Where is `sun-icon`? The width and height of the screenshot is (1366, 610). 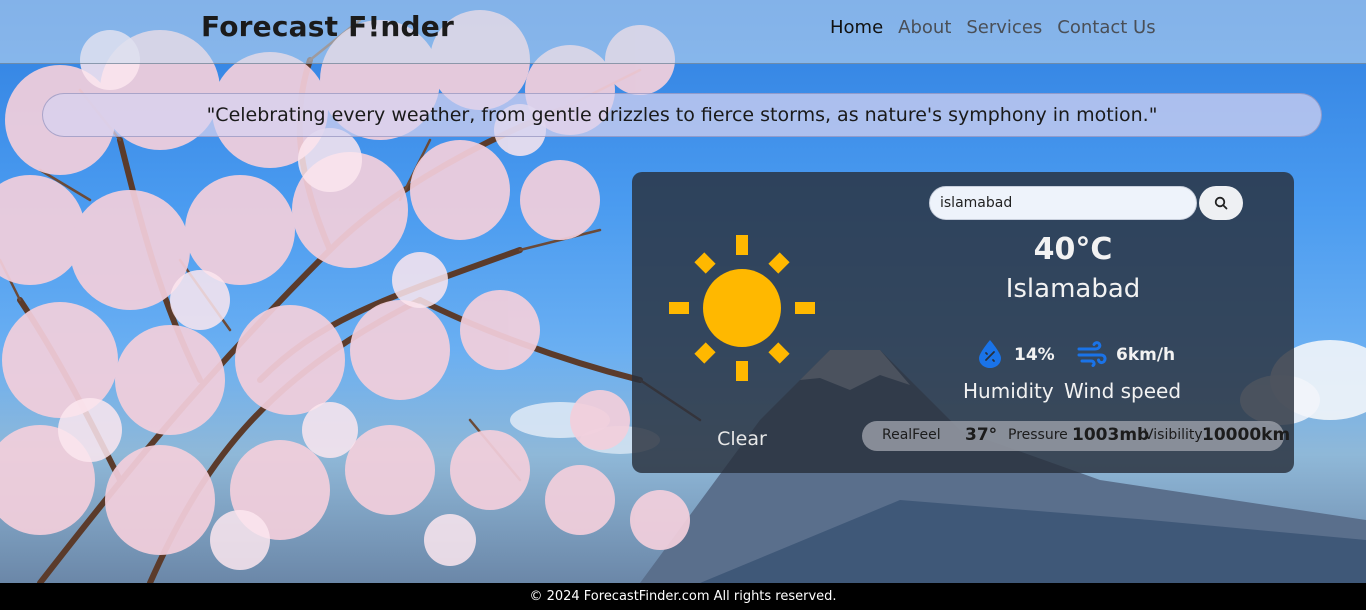 sun-icon is located at coordinates (742, 308).